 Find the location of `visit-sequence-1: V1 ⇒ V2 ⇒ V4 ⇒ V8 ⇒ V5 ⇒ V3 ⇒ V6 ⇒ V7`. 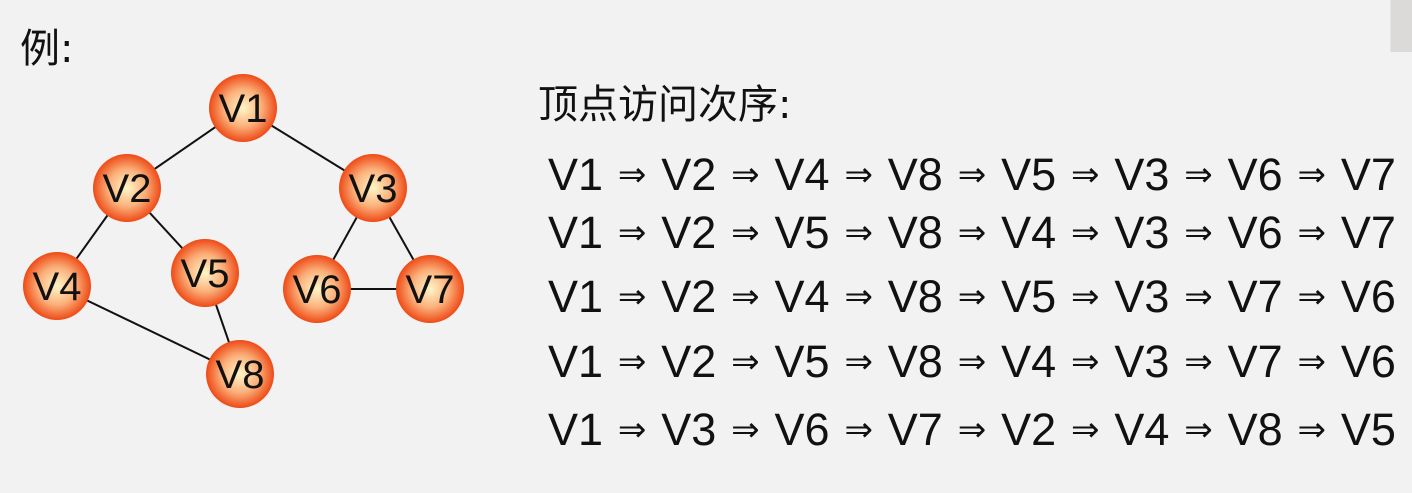

visit-sequence-1: V1 ⇒ V2 ⇒ V4 ⇒ V8 ⇒ V5 ⇒ V3 ⇒ V6 ⇒ V7 is located at coordinates (972, 175).